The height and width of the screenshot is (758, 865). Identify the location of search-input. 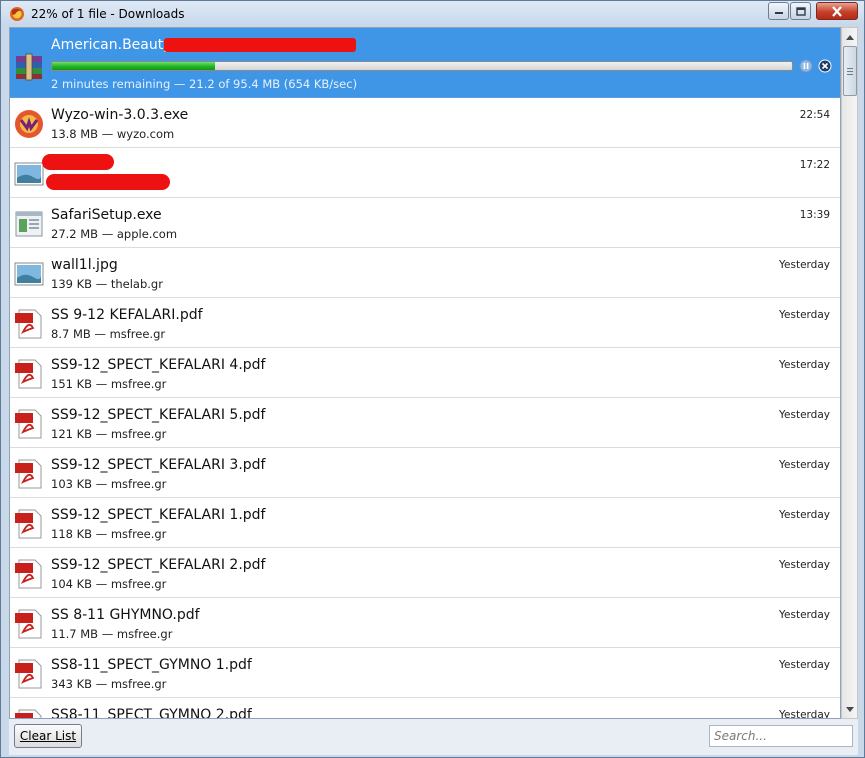
(781, 736).